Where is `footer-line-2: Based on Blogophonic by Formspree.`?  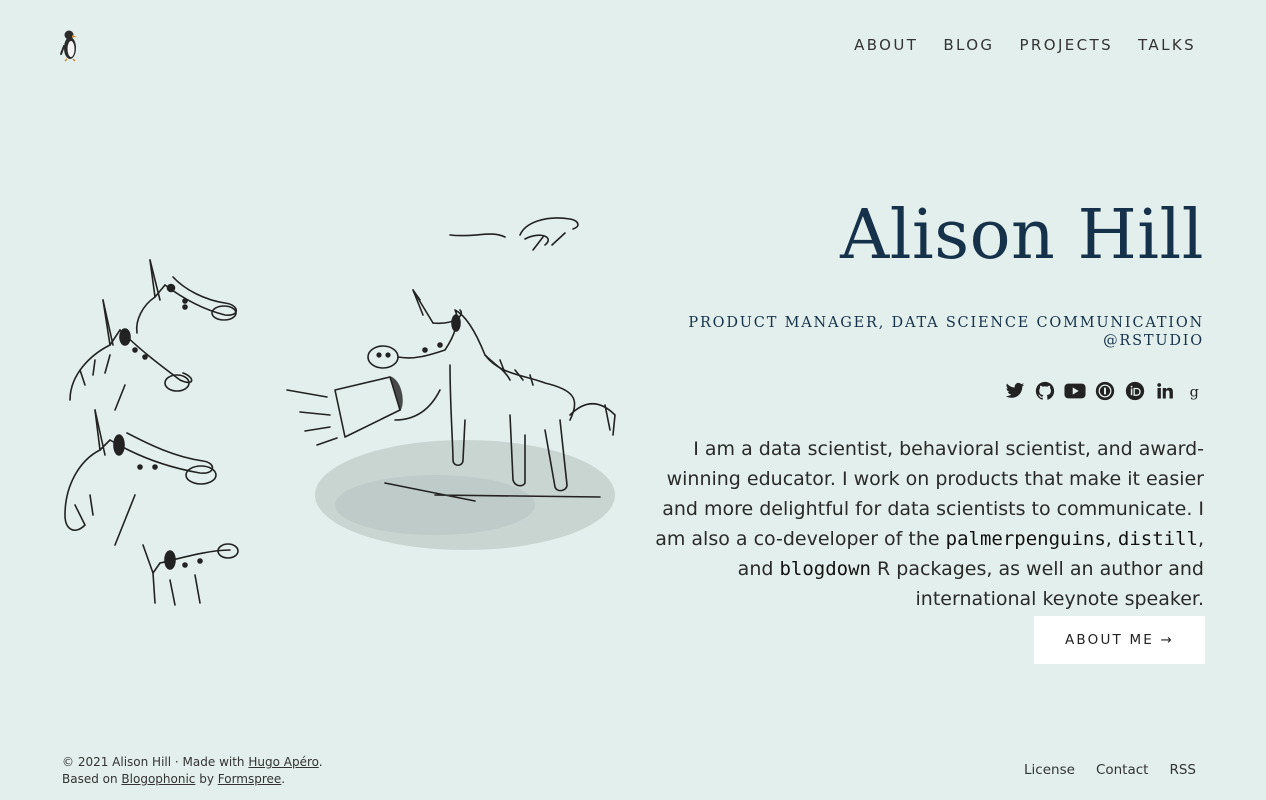 footer-line-2: Based on Blogophonic by Formspree. is located at coordinates (192, 779).